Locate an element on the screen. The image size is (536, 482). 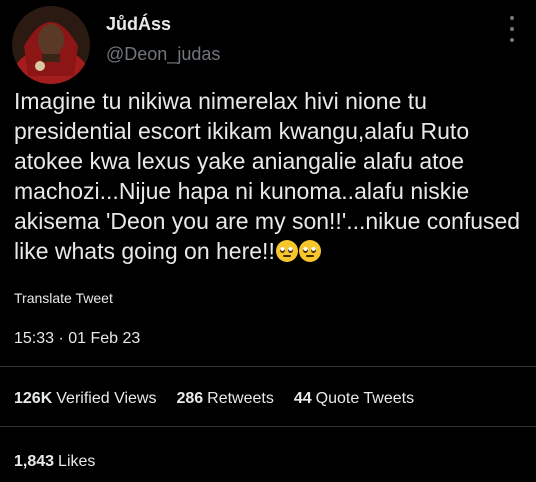
avatar-image is located at coordinates (51, 45).